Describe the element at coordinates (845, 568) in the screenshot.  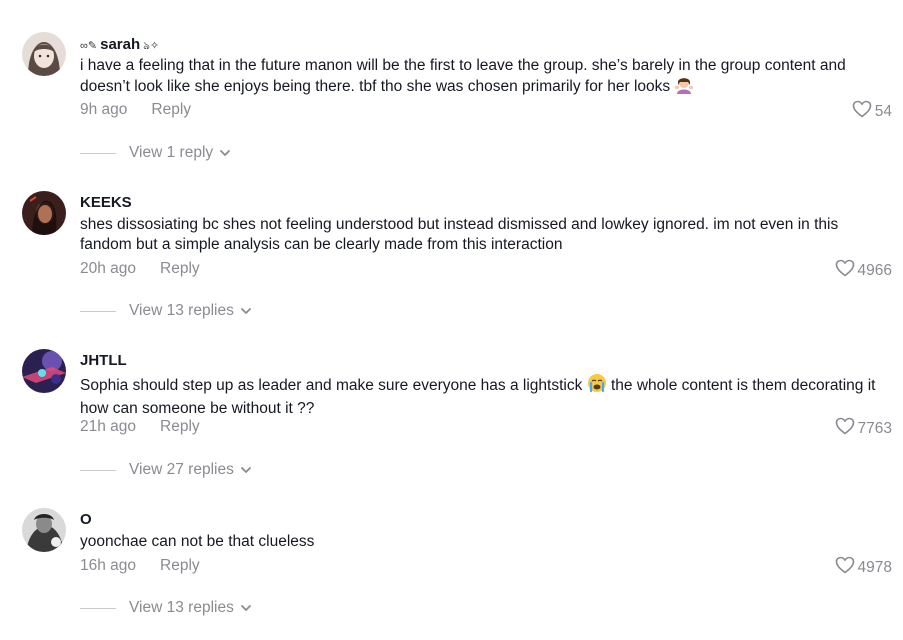
I see `heart-icon` at that location.